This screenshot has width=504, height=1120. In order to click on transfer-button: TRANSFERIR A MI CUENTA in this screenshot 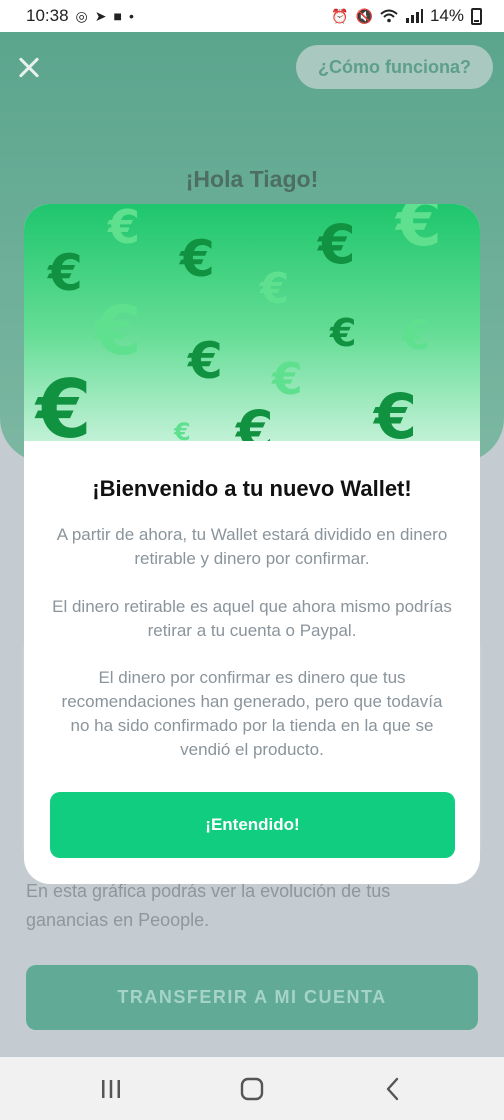, I will do `click(252, 997)`.